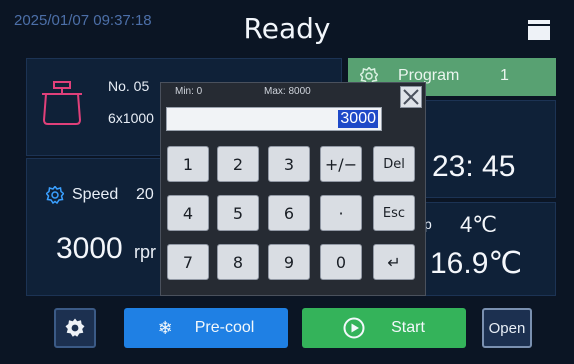 This screenshot has height=364, width=574. I want to click on speed-label: Speed, so click(95, 194).